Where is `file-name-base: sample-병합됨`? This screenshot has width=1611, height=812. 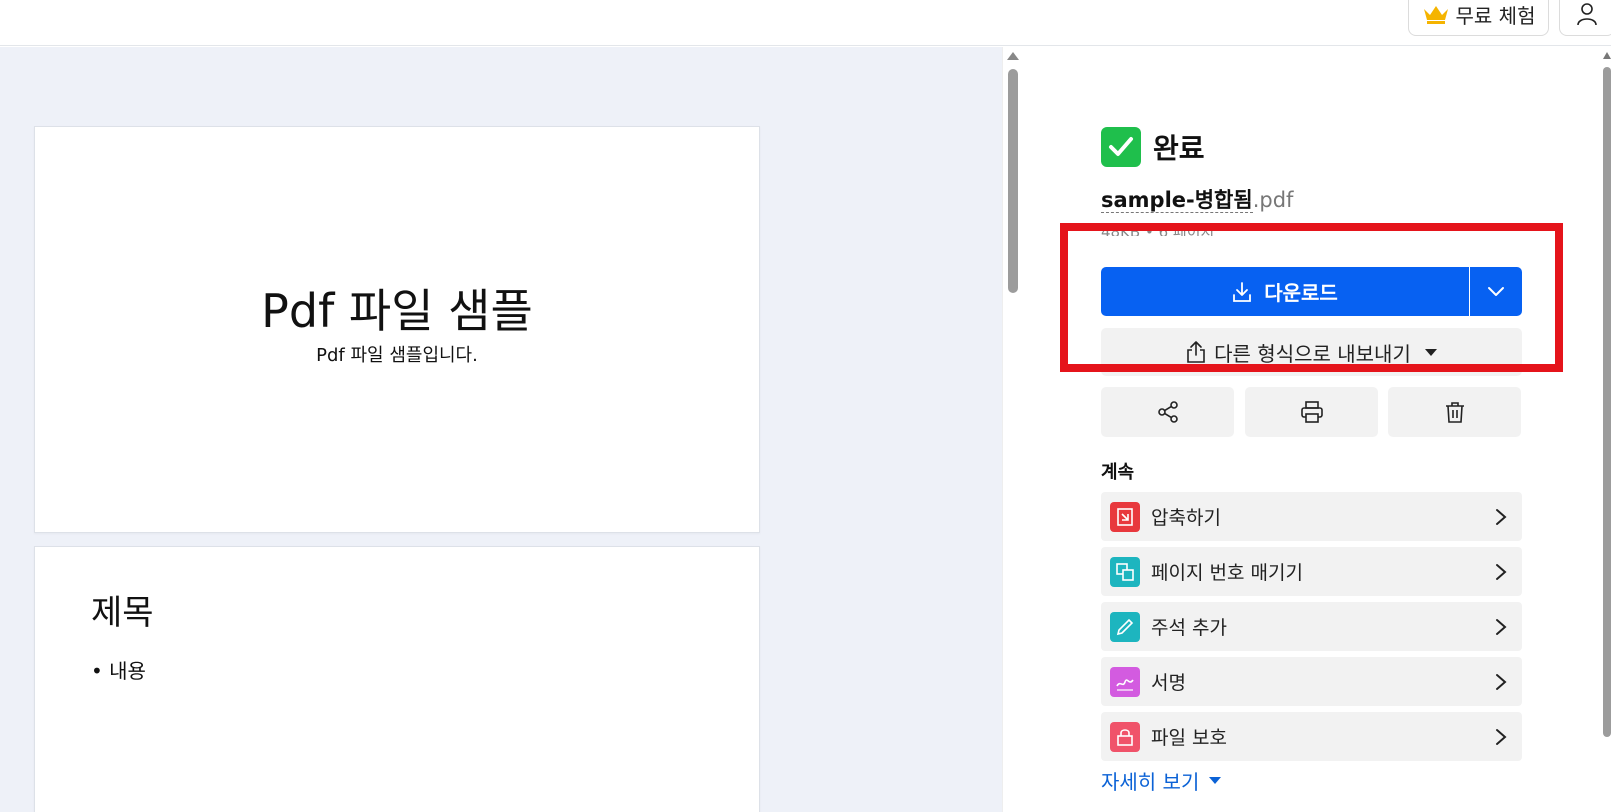
file-name-base: sample-병합됨 is located at coordinates (1177, 200).